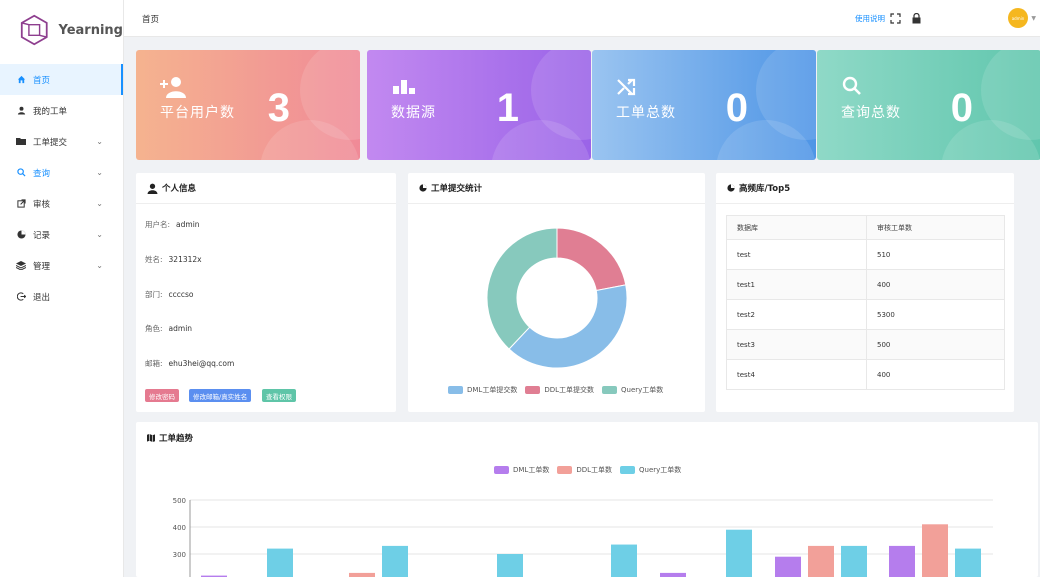 The width and height of the screenshot is (1040, 577). Describe the element at coordinates (50, 142) in the screenshot. I see `sidebar-item-label: 工单提交` at that location.